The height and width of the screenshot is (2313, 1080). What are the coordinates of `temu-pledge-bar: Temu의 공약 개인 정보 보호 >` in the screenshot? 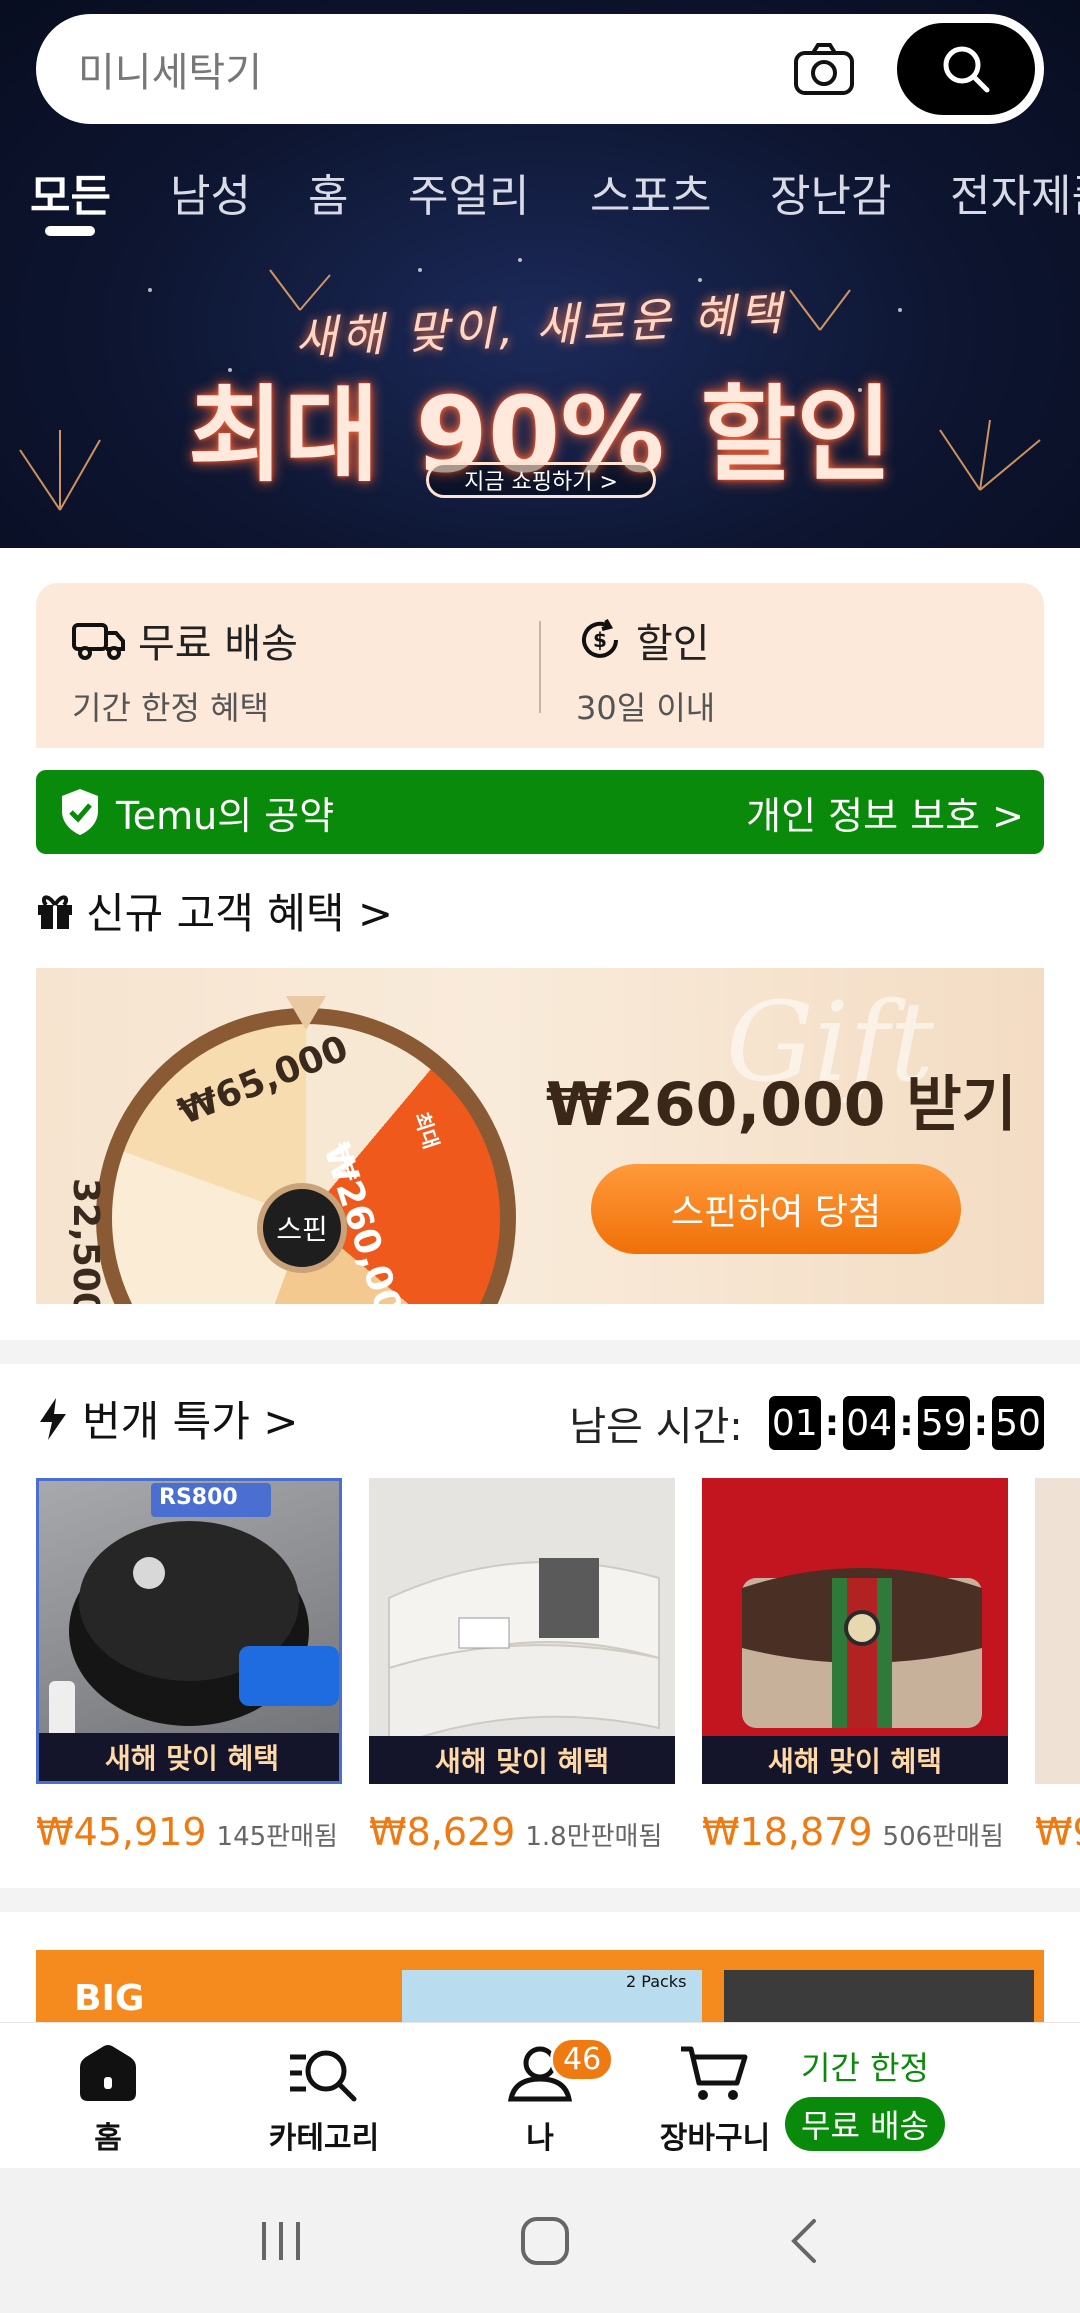 It's located at (540, 812).